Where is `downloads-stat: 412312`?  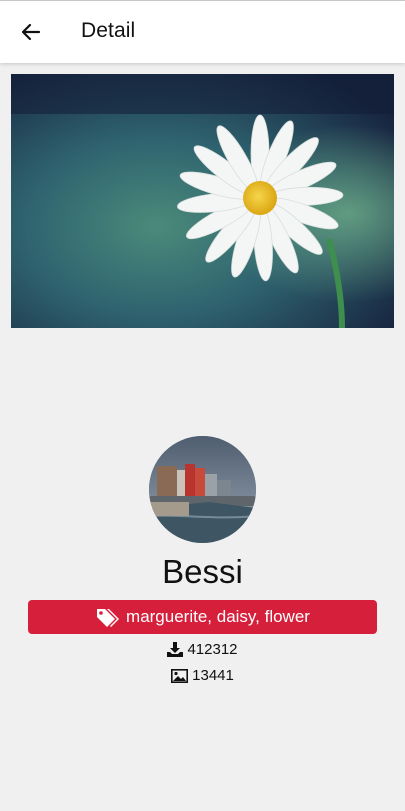
downloads-stat: 412312 is located at coordinates (202, 649).